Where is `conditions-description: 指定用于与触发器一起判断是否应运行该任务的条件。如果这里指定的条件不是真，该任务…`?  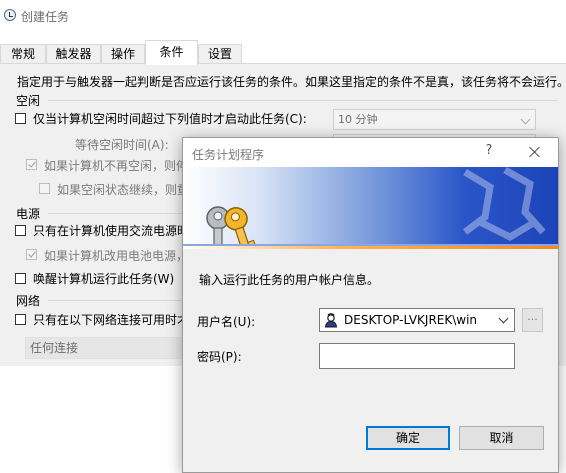 conditions-description: 指定用于与触发器一起判断是否应运行该任务的条件。如果这里指定的条件不是真，该任务… is located at coordinates (291, 82).